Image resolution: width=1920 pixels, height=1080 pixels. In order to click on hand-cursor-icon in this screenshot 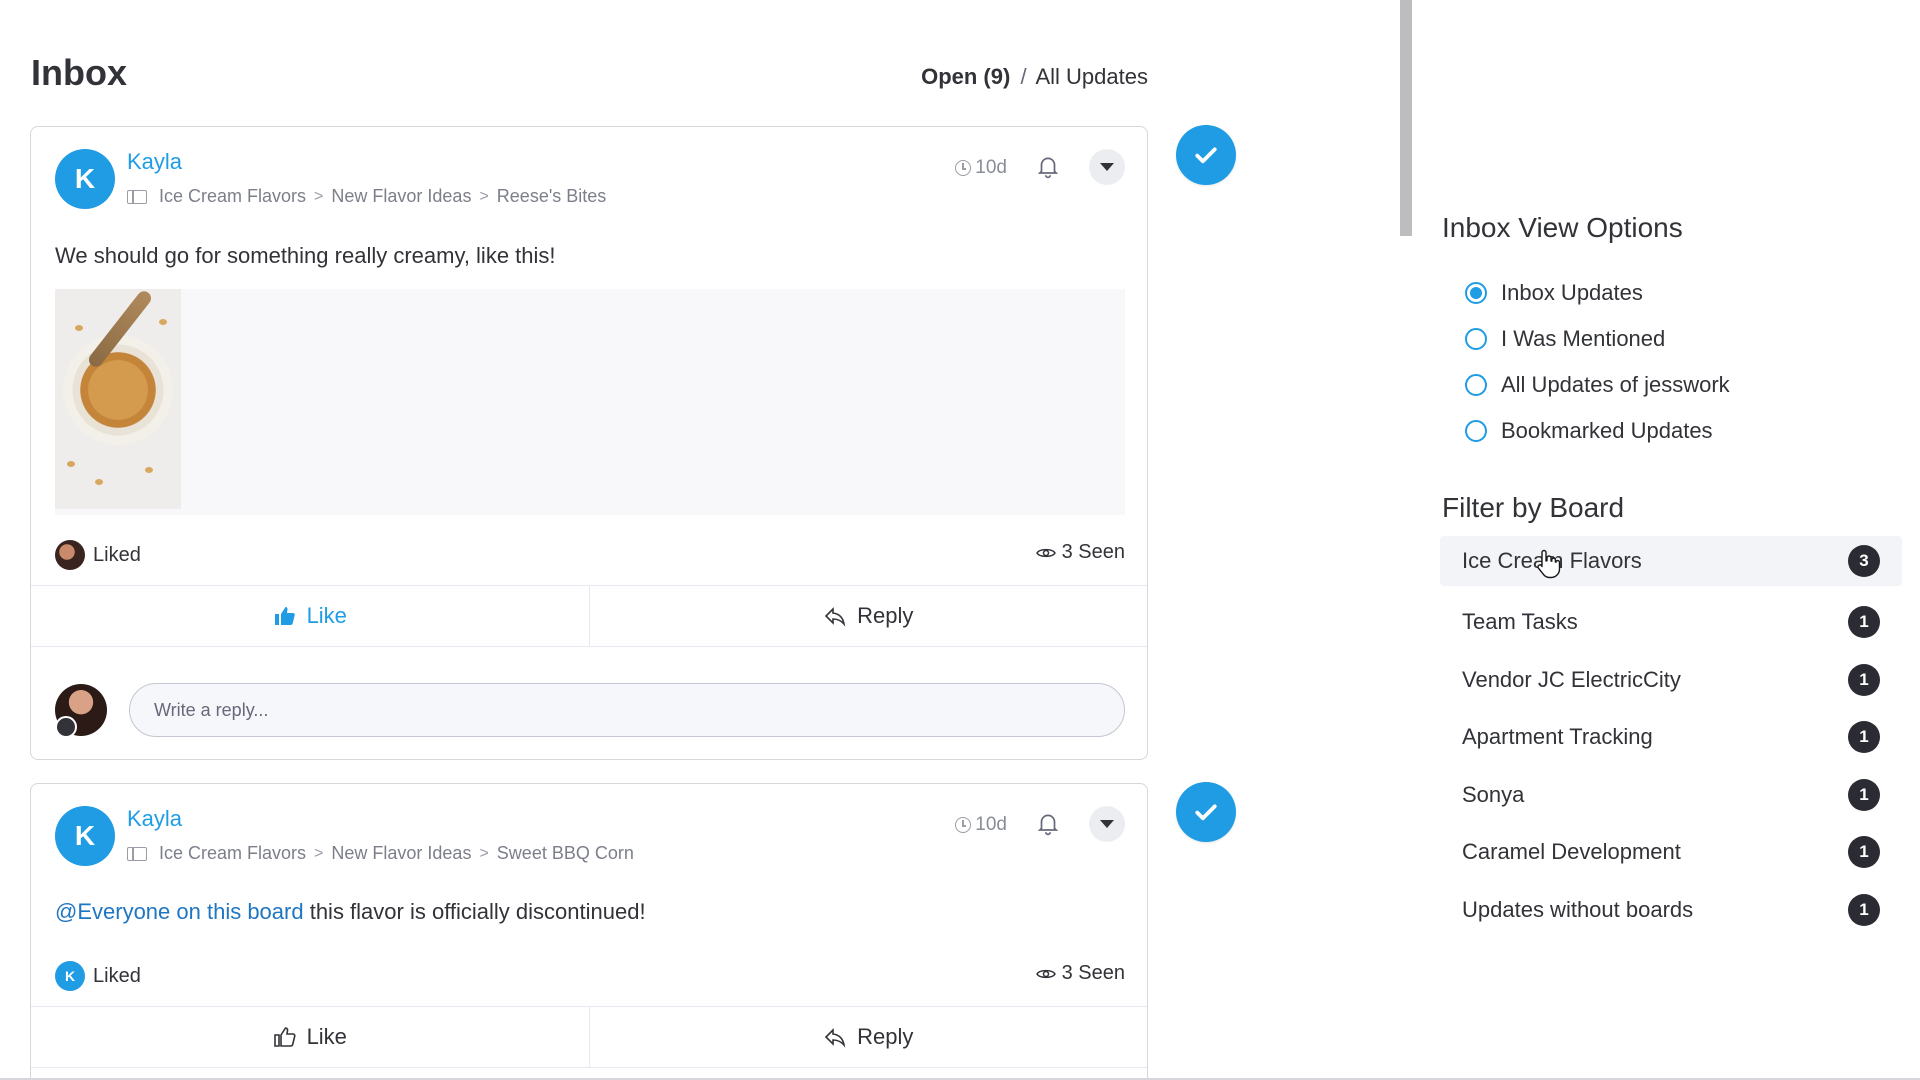, I will do `click(1549, 564)`.